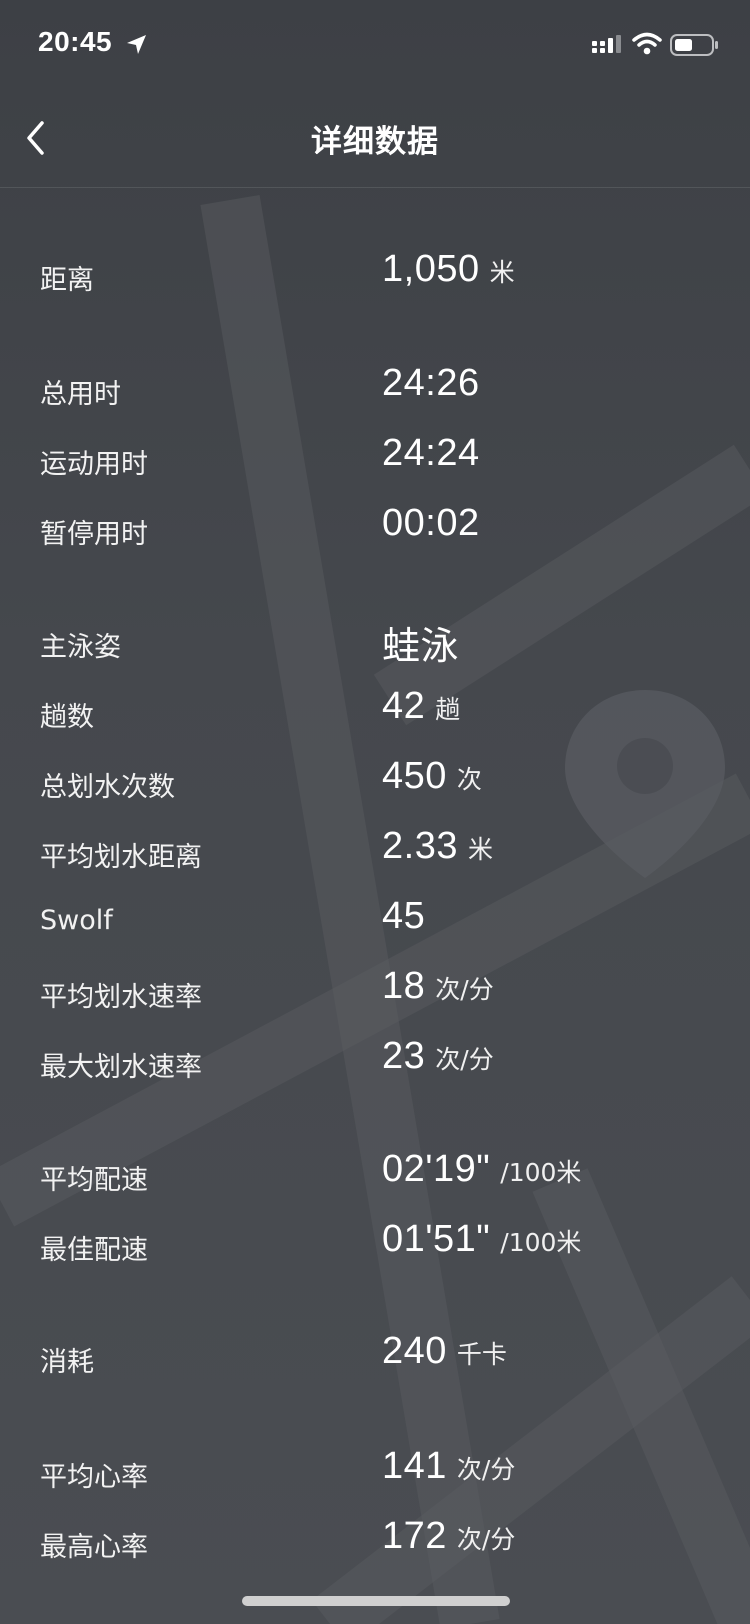 Image resolution: width=750 pixels, height=1624 pixels. Describe the element at coordinates (75, 41) in the screenshot. I see `status-time: 20:45` at that location.